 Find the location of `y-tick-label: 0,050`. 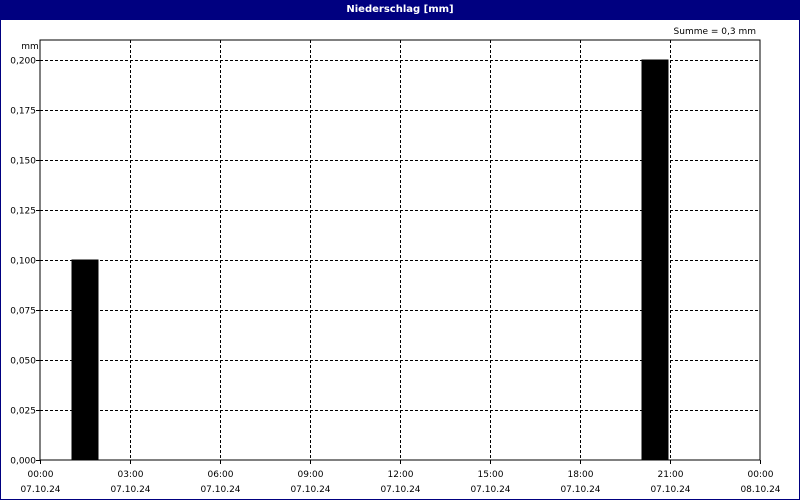

y-tick-label: 0,050 is located at coordinates (23, 362).